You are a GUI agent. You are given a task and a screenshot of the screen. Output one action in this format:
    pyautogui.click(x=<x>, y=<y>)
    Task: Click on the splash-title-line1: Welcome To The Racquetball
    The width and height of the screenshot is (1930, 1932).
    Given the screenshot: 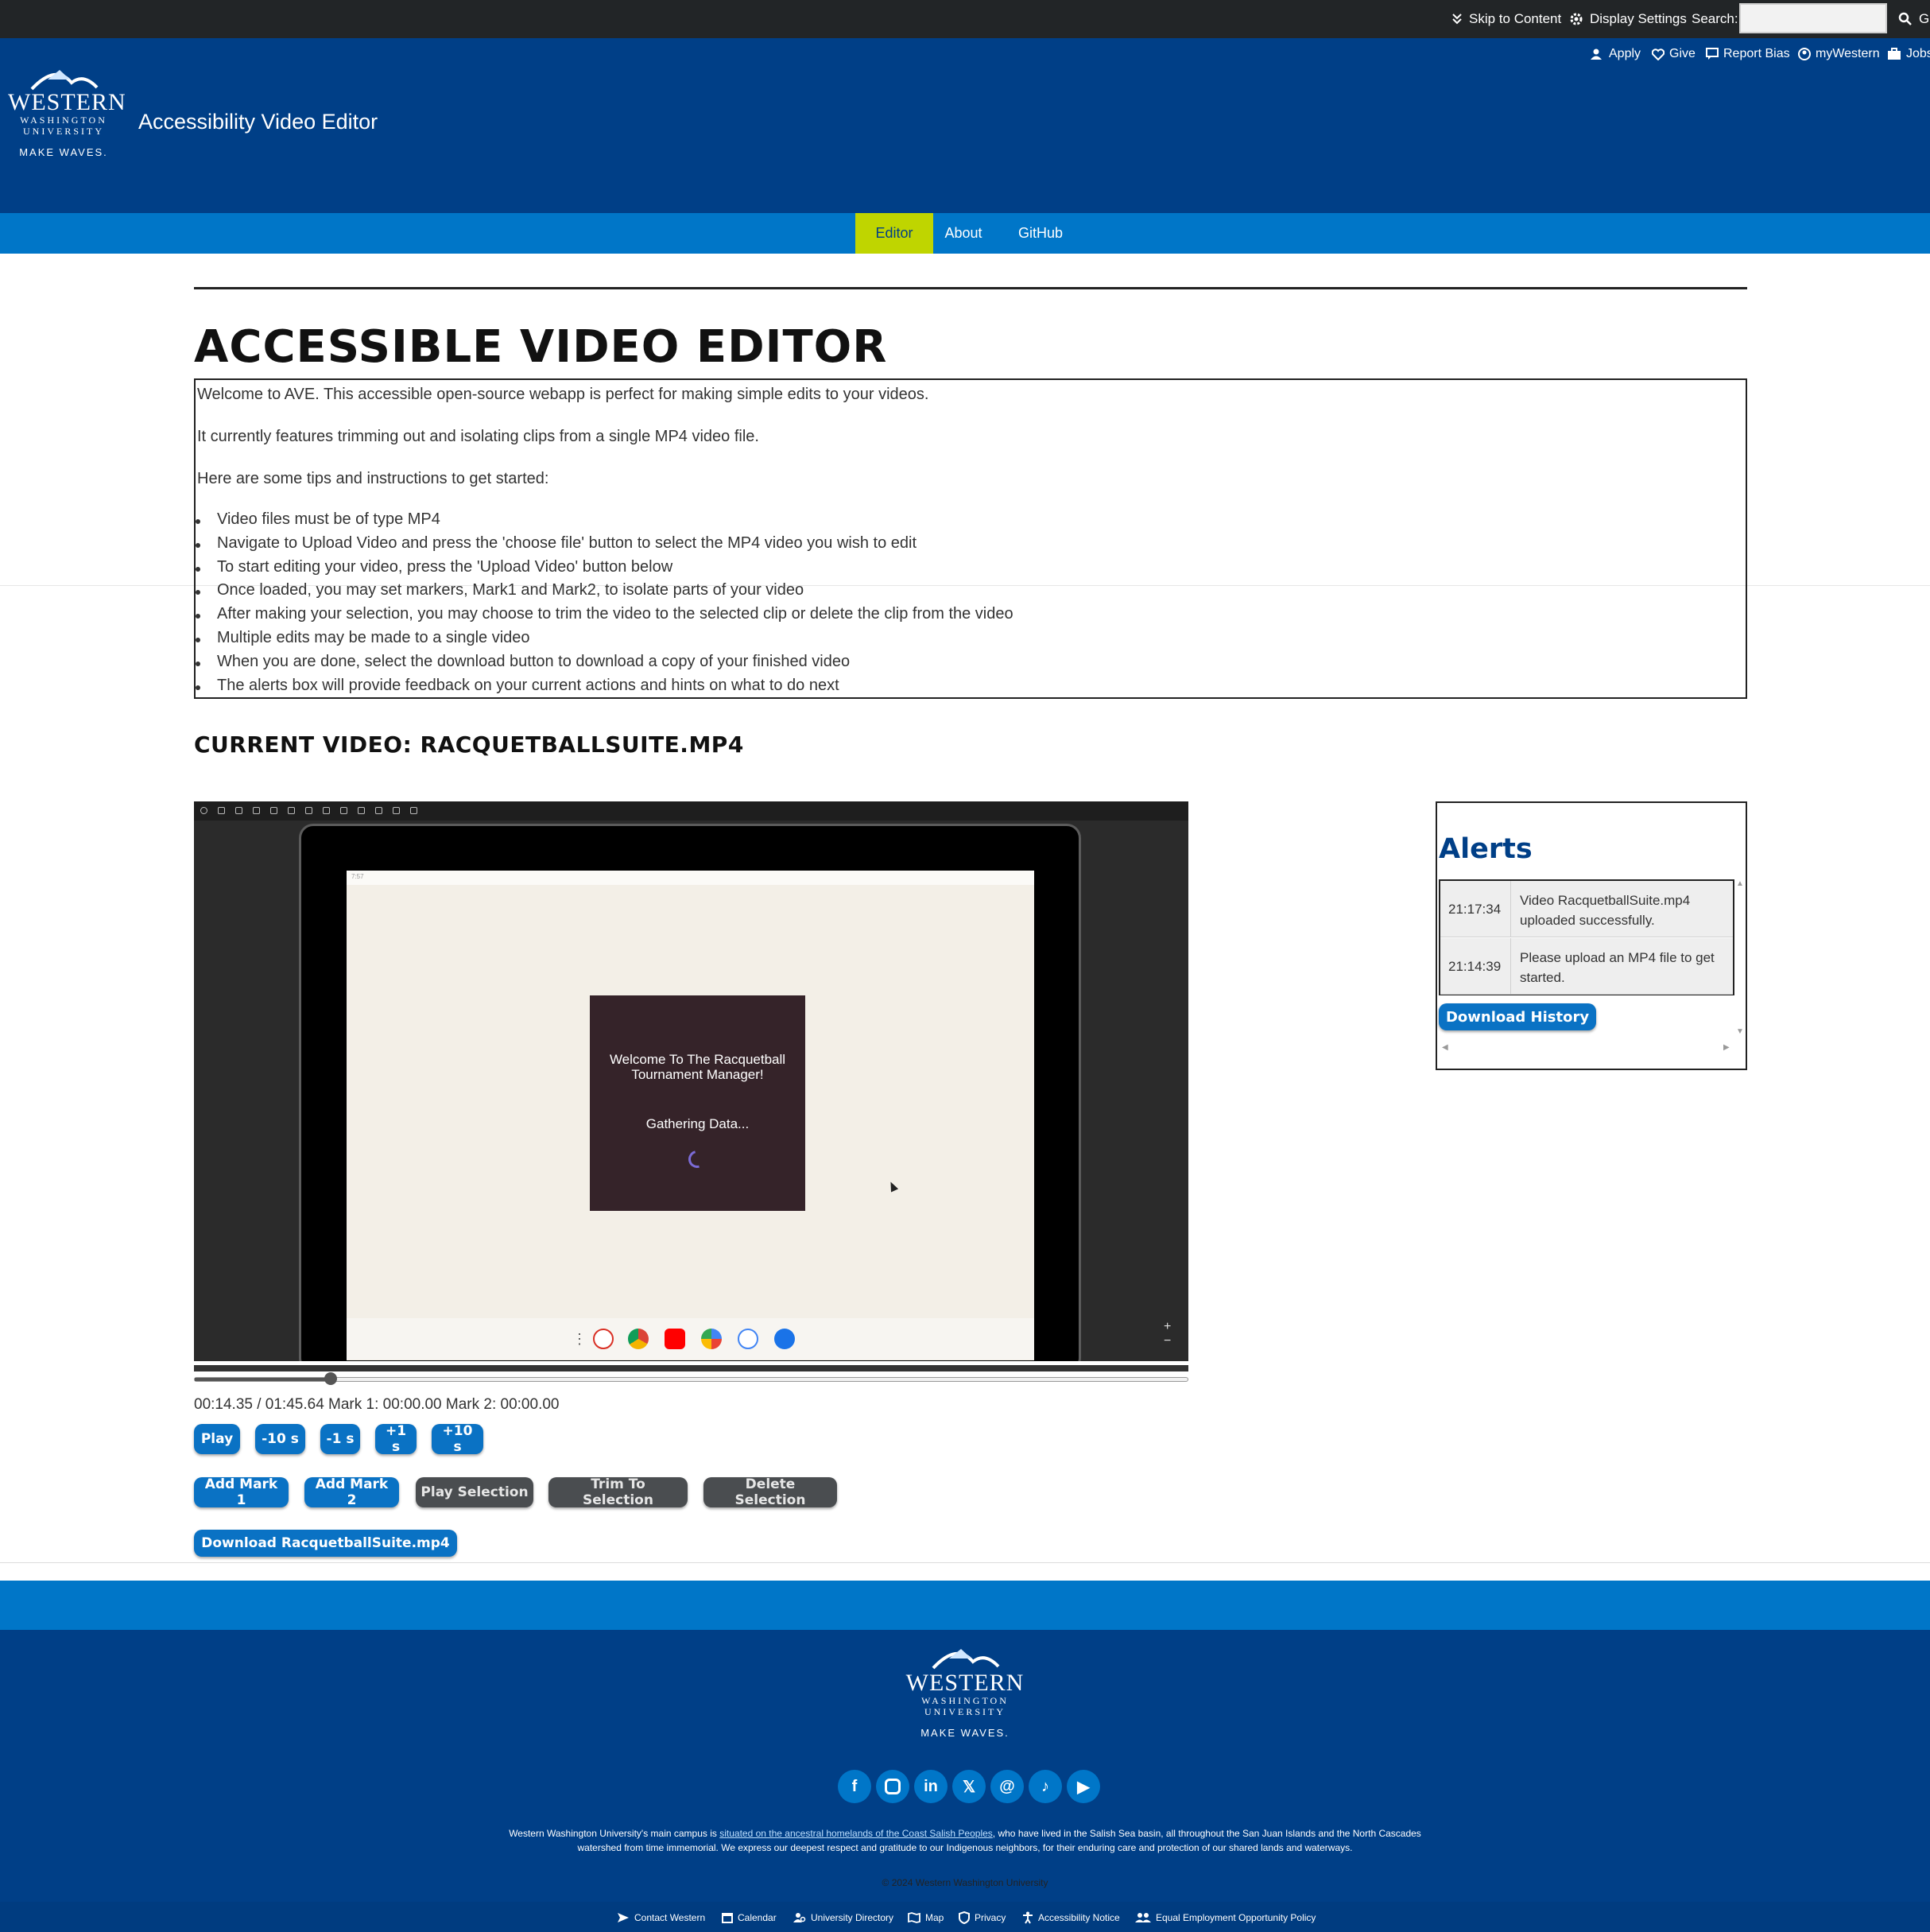 What is the action you would take?
    pyautogui.click(x=697, y=1059)
    